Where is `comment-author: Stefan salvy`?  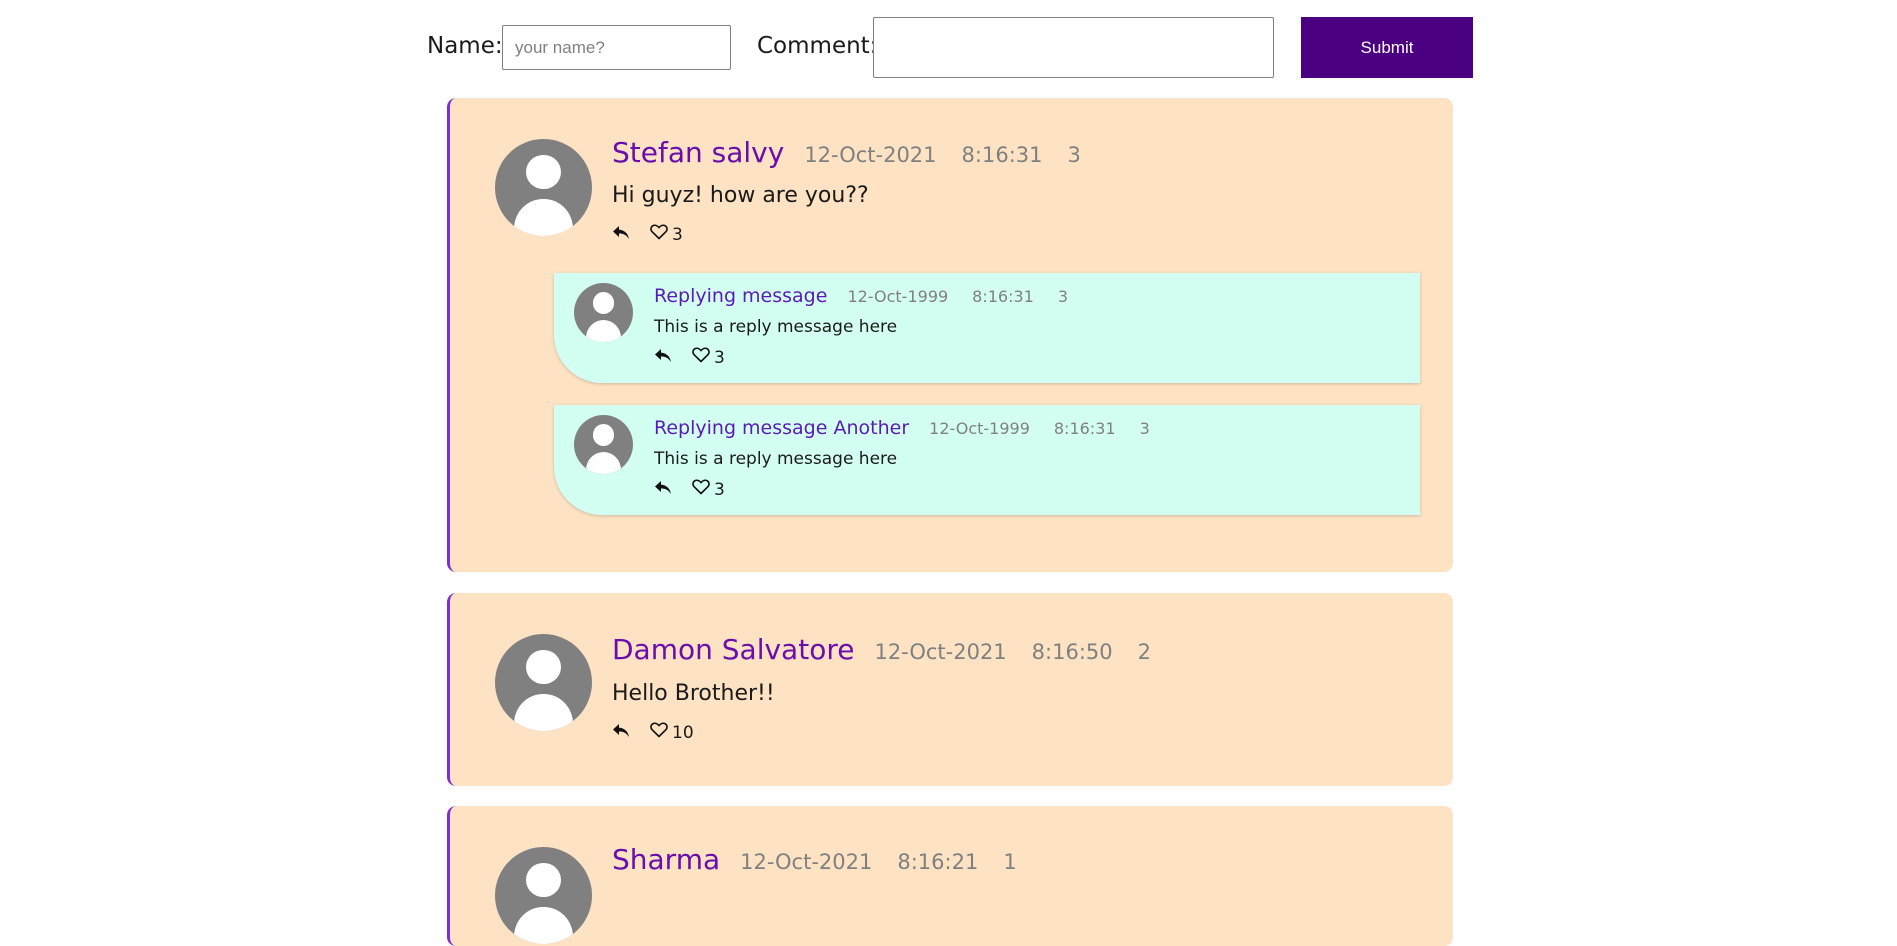 comment-author: Stefan salvy is located at coordinates (698, 152).